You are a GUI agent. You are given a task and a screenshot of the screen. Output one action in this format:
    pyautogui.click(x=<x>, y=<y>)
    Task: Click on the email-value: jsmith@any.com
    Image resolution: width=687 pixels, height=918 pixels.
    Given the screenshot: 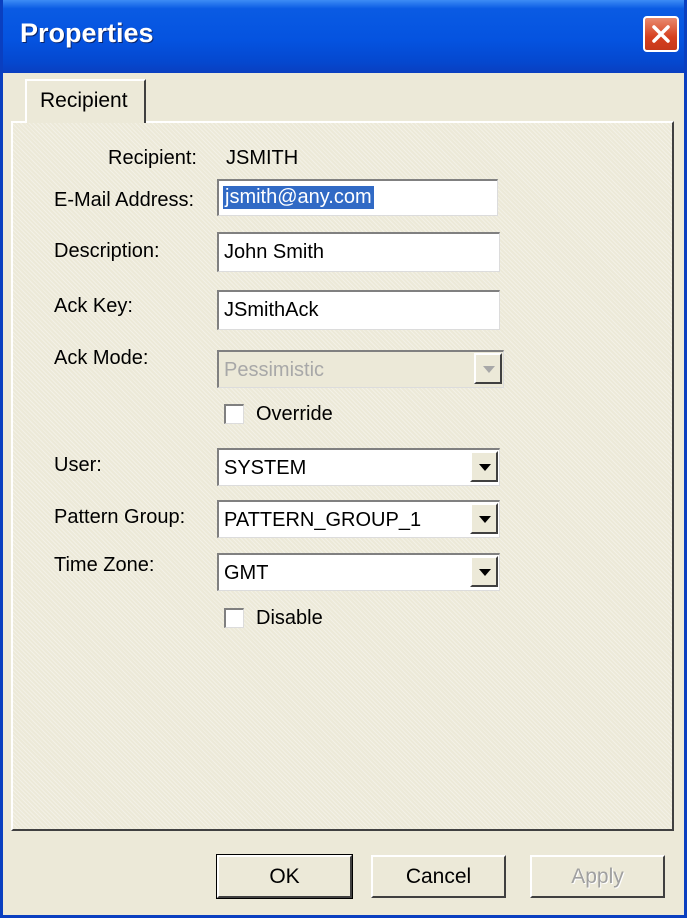 What is the action you would take?
    pyautogui.click(x=298, y=197)
    